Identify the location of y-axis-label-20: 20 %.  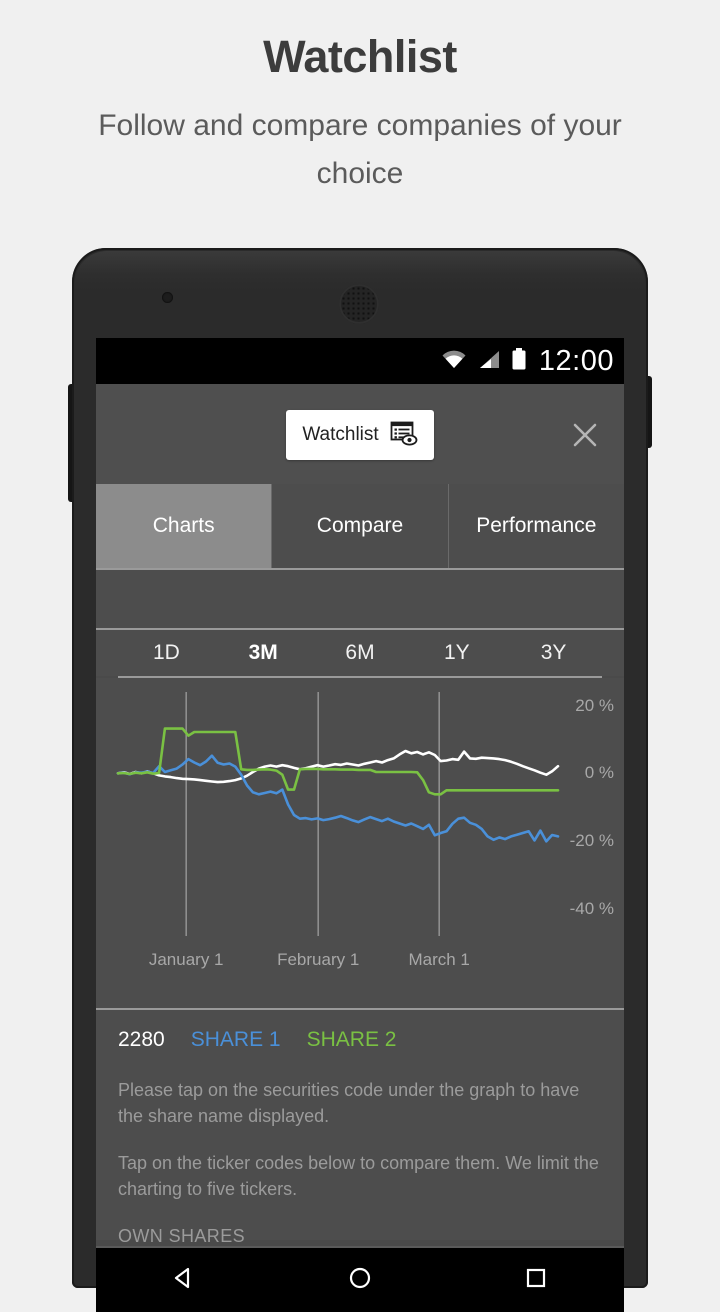
(594, 705).